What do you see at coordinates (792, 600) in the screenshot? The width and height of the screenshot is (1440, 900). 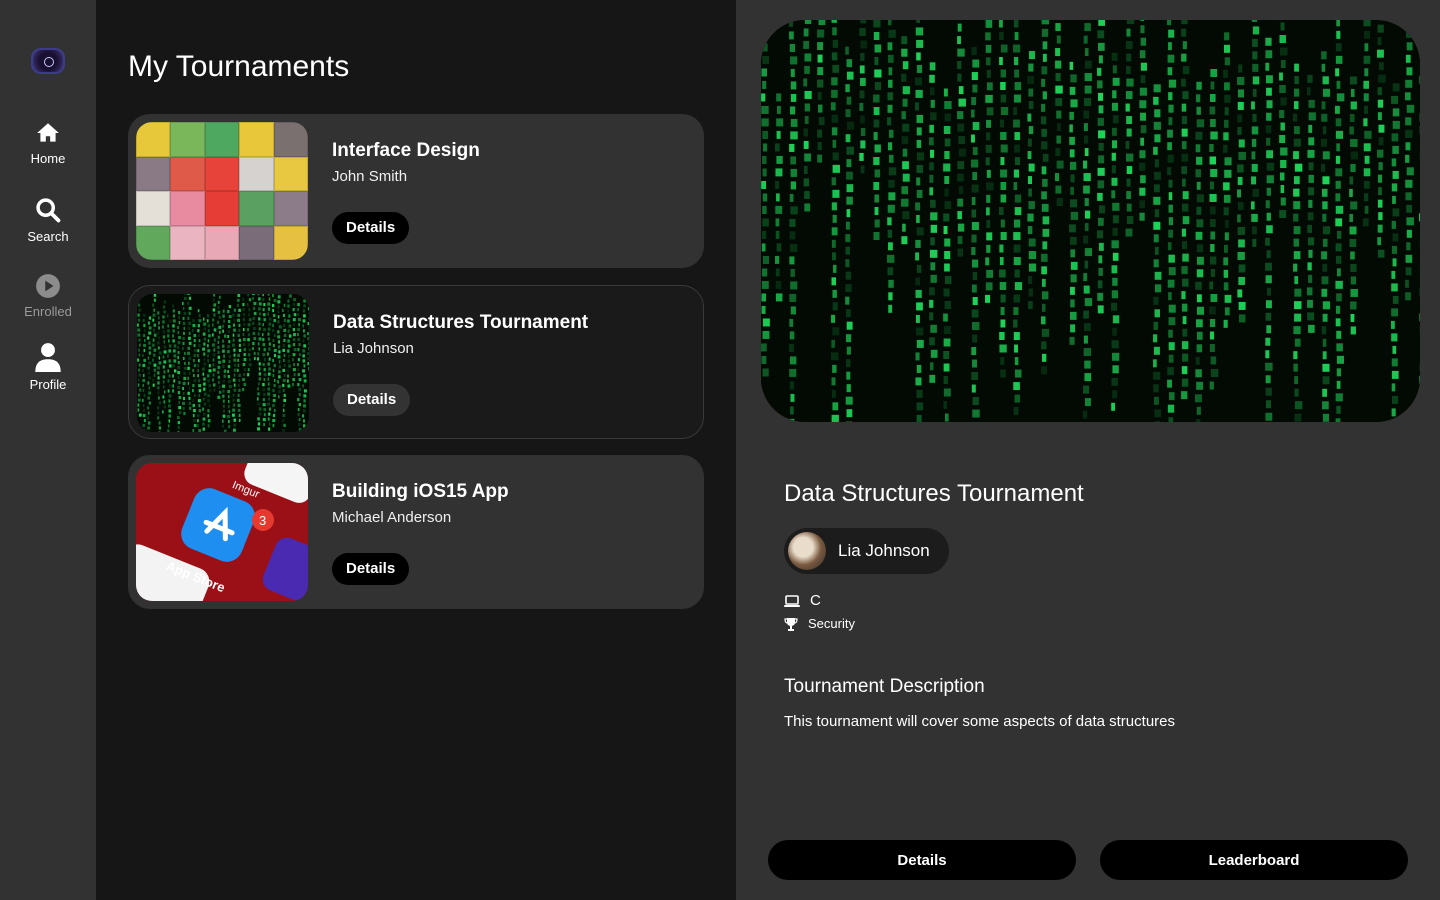 I see `laptop-icon` at bounding box center [792, 600].